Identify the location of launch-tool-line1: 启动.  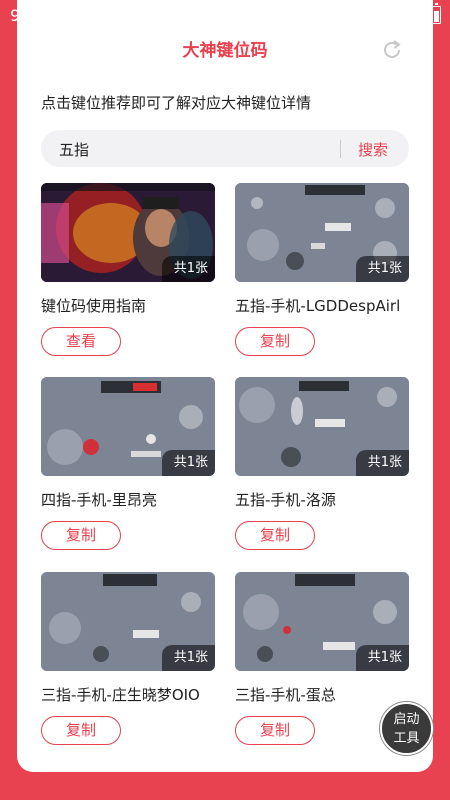
(406, 719).